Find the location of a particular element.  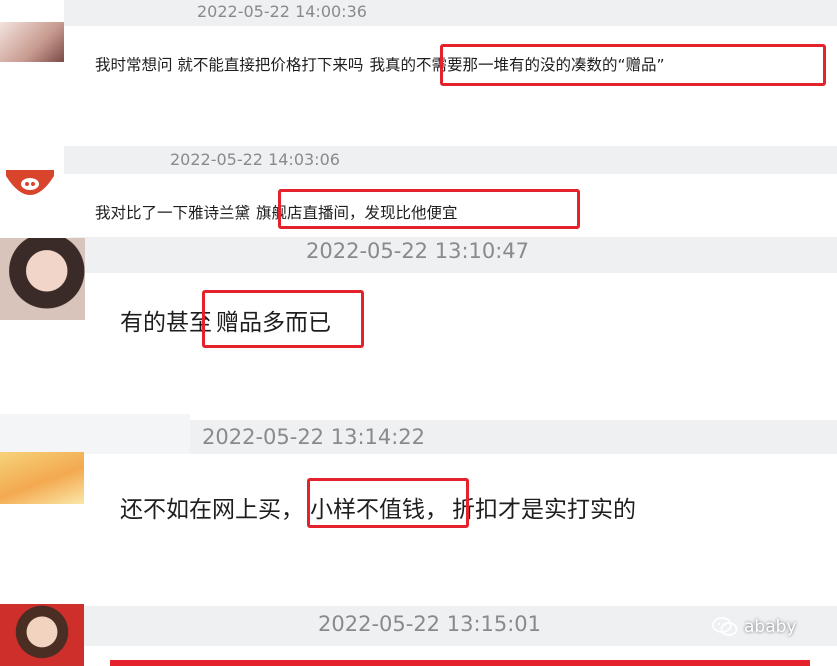

comment-timestamp: 2022-05-22 13:14:22 is located at coordinates (314, 437).